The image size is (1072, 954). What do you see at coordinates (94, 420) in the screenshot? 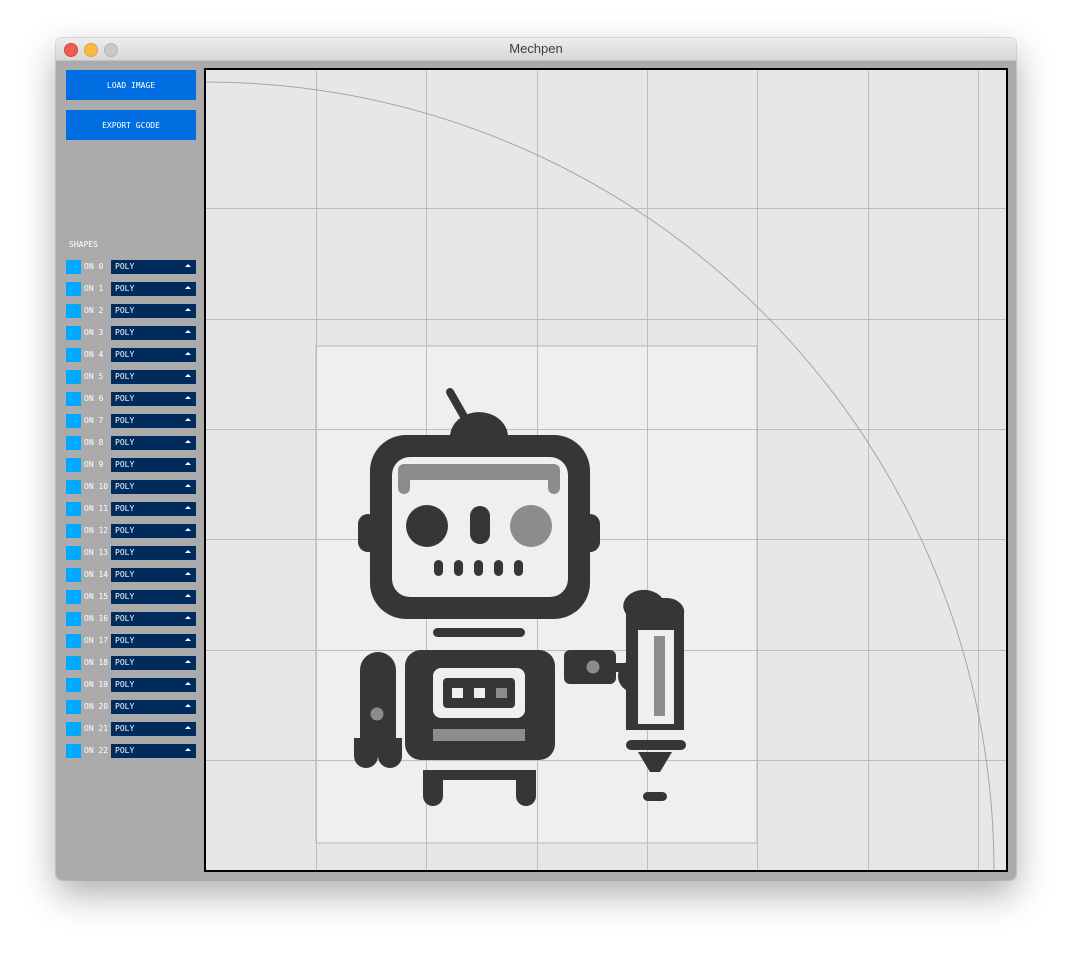
I see `shape-toggle-label: ON 7` at bounding box center [94, 420].